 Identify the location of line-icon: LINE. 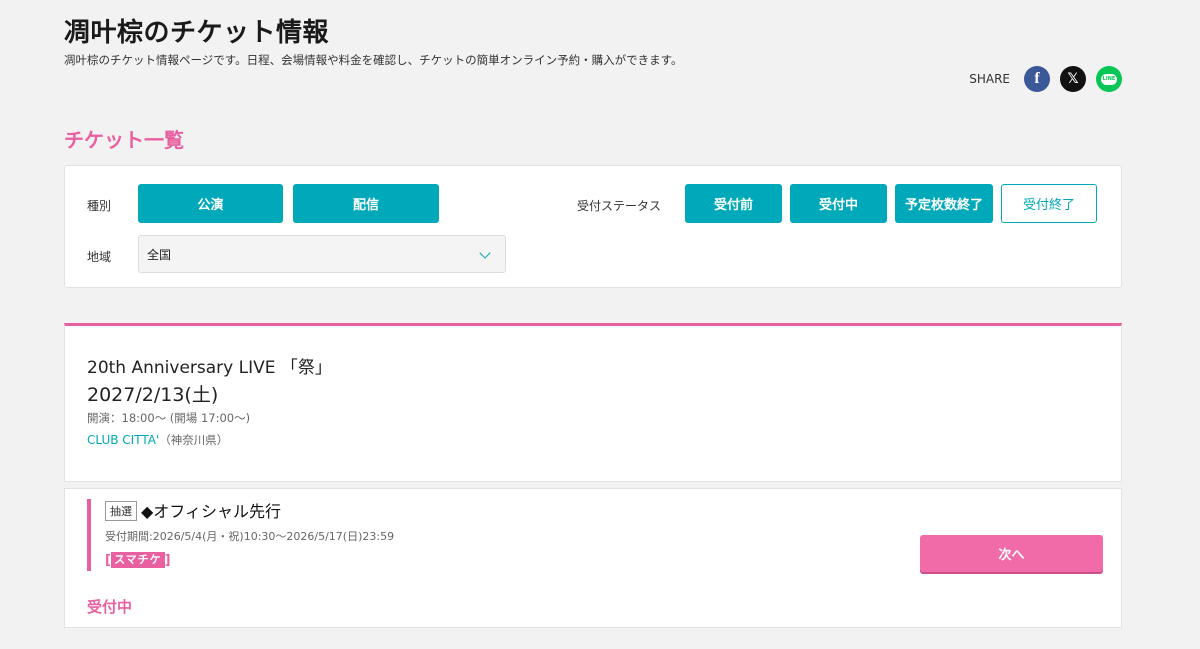
(1109, 79).